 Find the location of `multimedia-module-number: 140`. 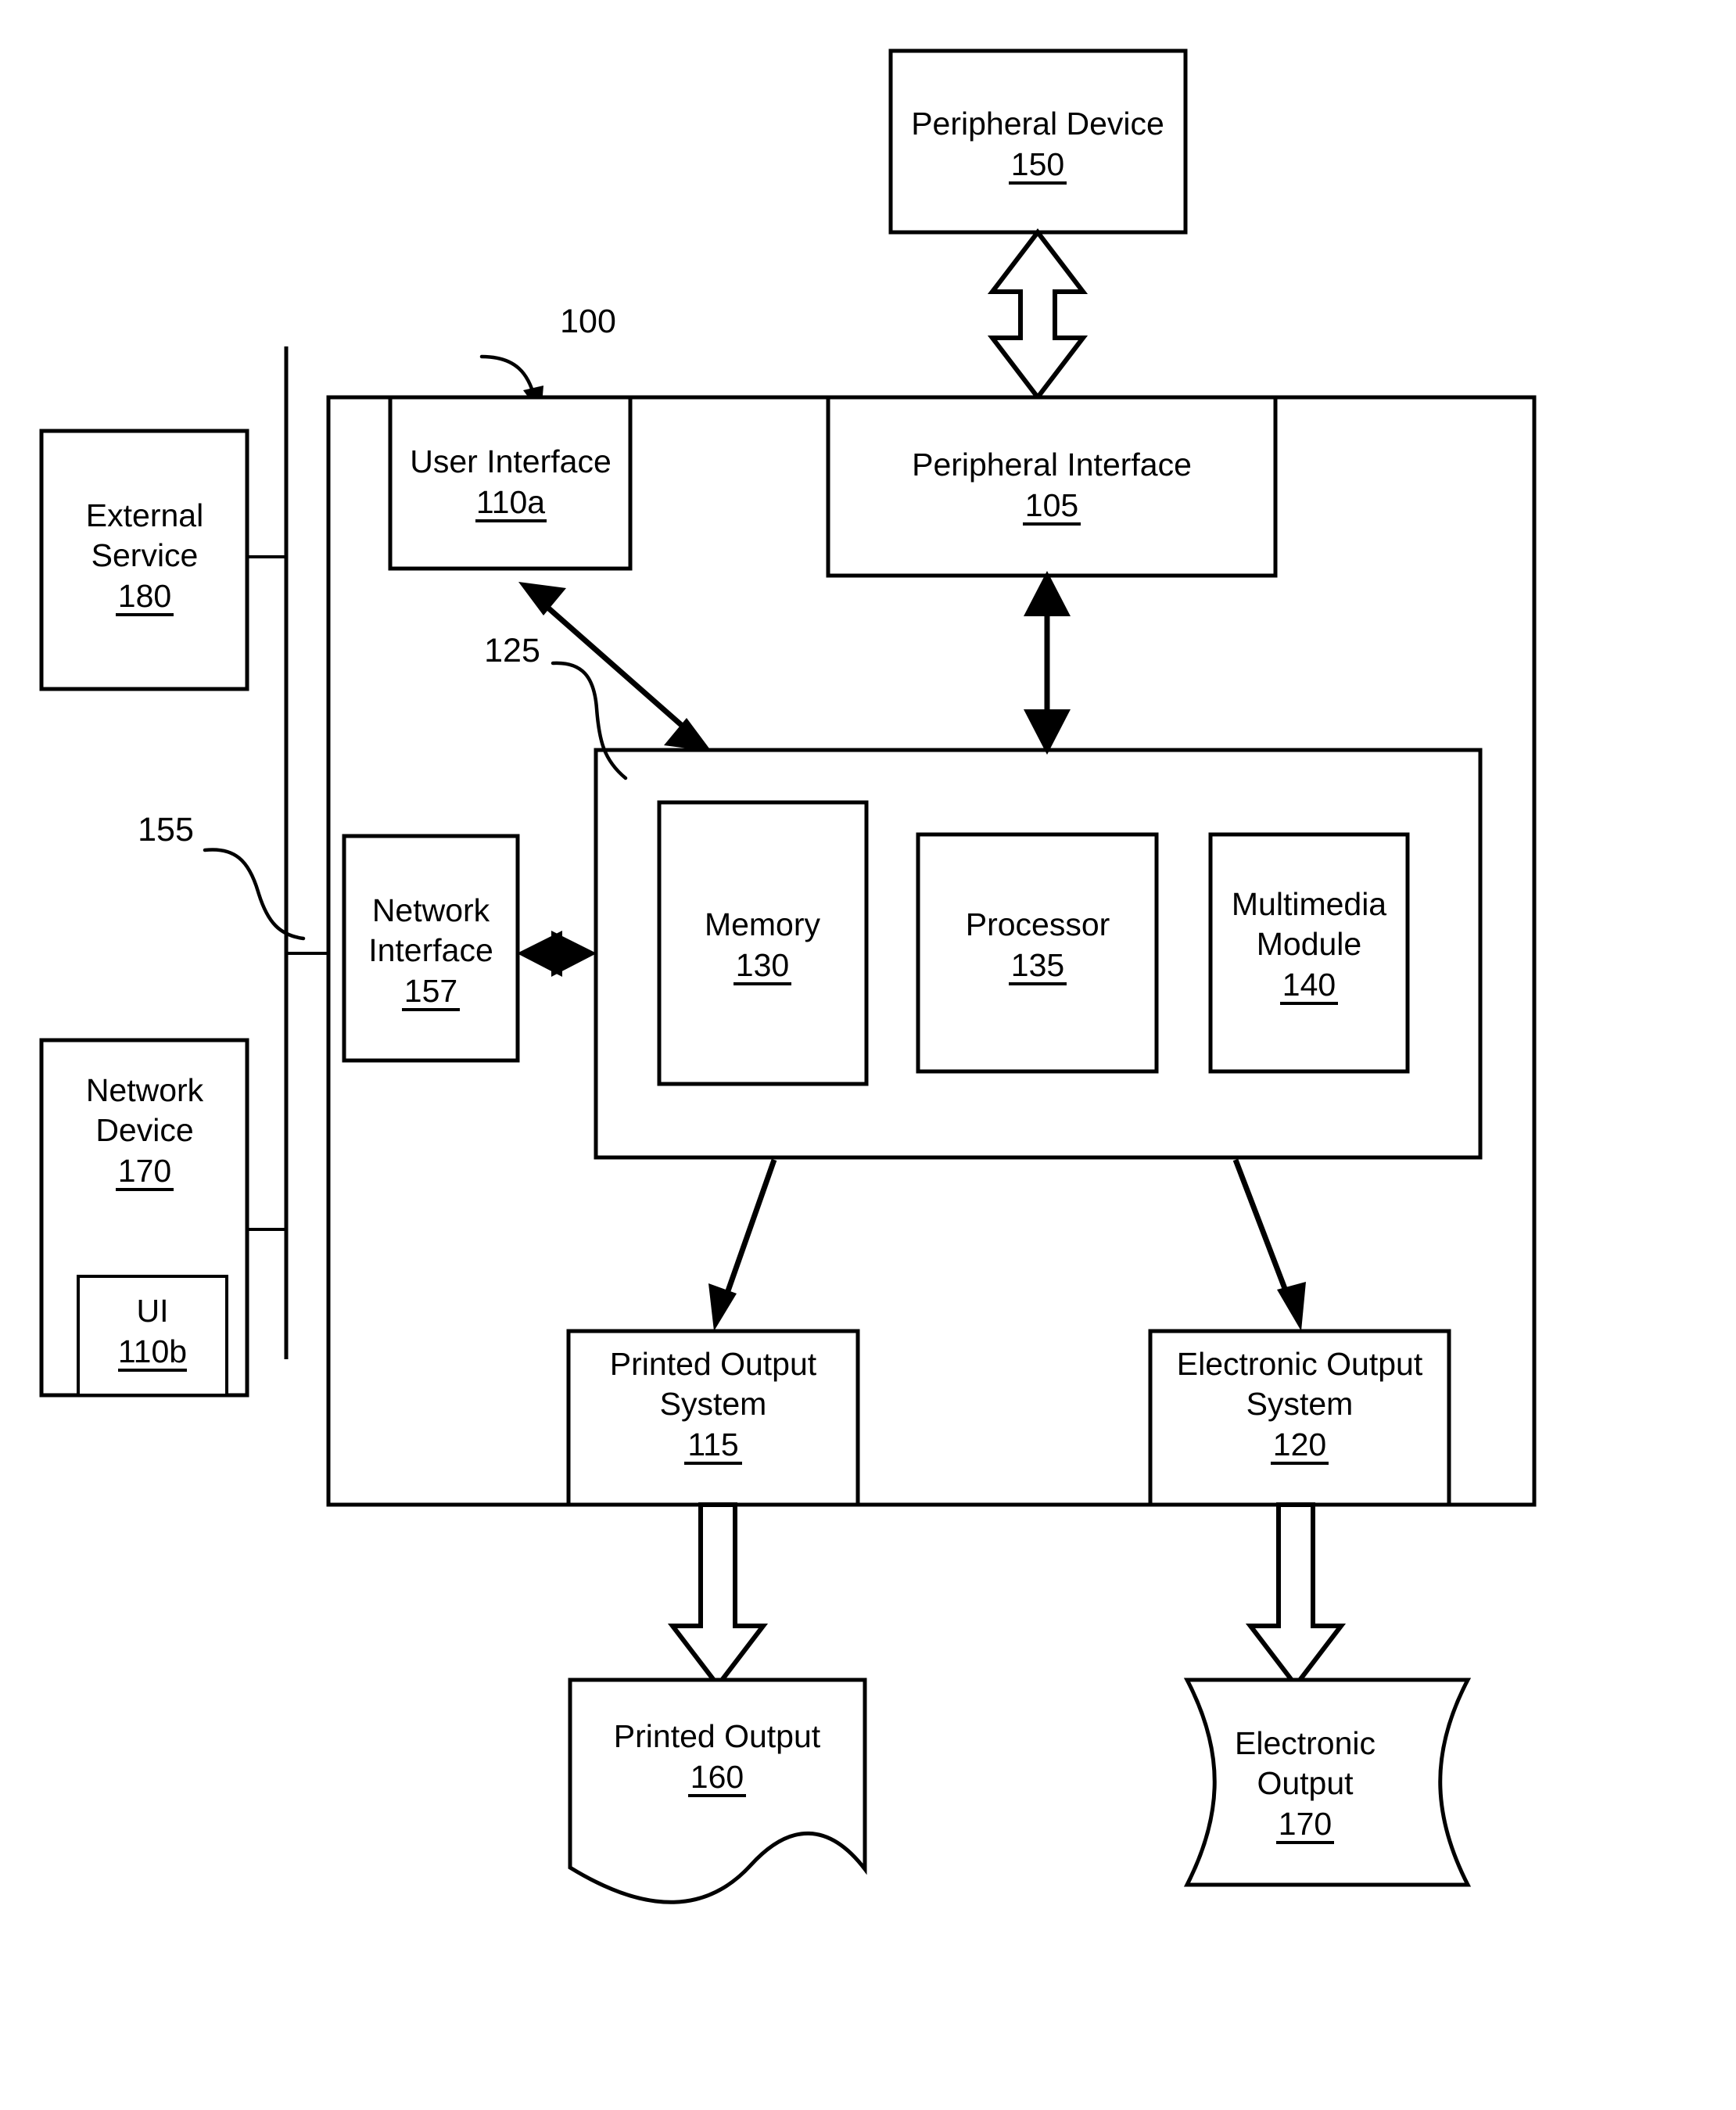

multimedia-module-number: 140 is located at coordinates (1309, 985).